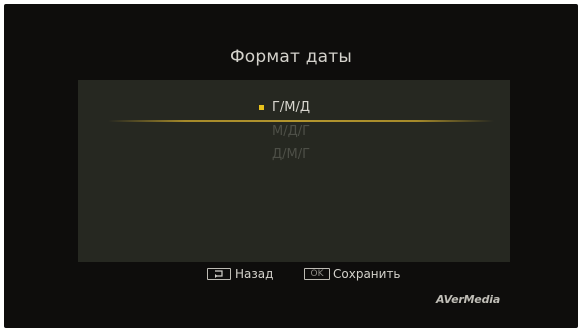 The width and height of the screenshot is (582, 332). What do you see at coordinates (261, 107) in the screenshot?
I see `selected-bullet-icon` at bounding box center [261, 107].